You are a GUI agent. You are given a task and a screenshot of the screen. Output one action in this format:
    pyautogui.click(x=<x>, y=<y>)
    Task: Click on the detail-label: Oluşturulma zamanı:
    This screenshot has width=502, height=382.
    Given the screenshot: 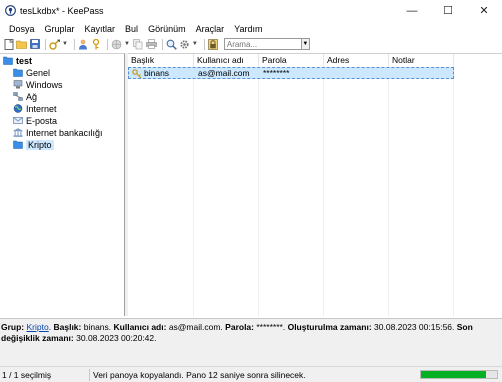 What is the action you would take?
    pyautogui.click(x=329, y=327)
    